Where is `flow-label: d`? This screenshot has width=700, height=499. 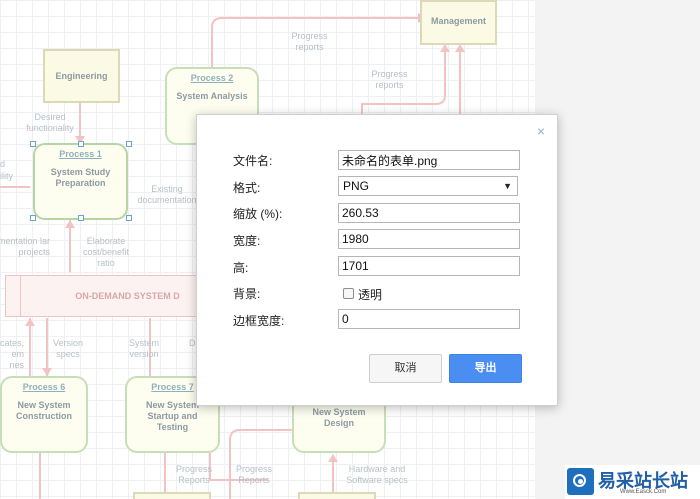 flow-label: d is located at coordinates (3, 164).